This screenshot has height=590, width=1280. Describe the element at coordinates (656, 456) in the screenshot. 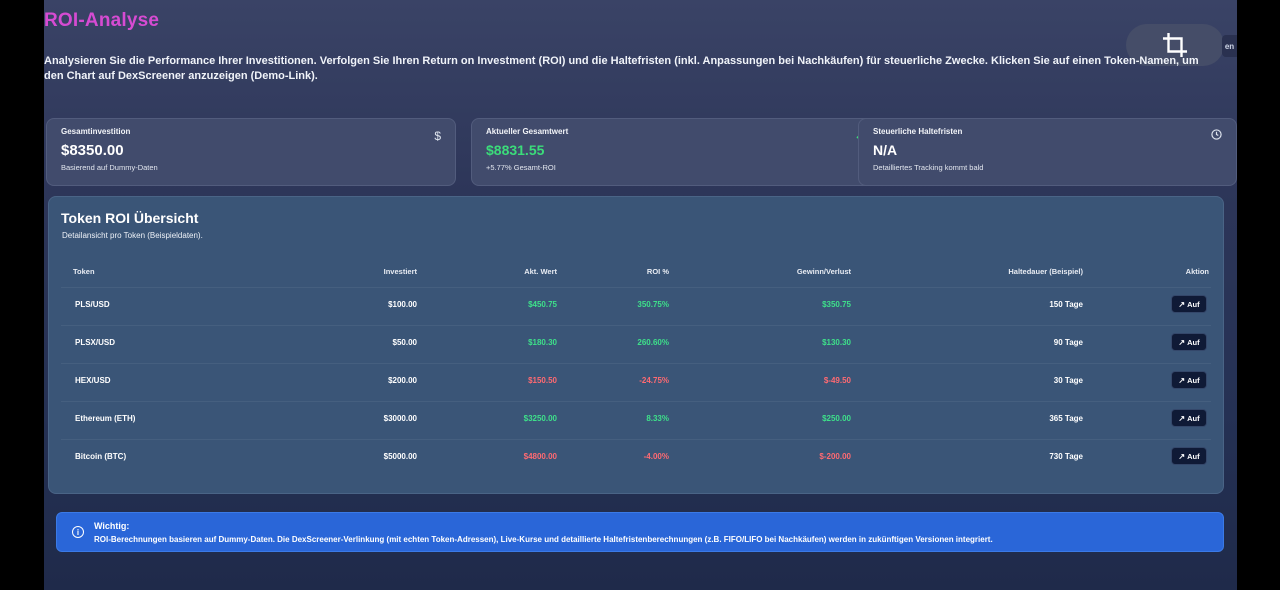

I see `roi-value: -4.00%` at that location.